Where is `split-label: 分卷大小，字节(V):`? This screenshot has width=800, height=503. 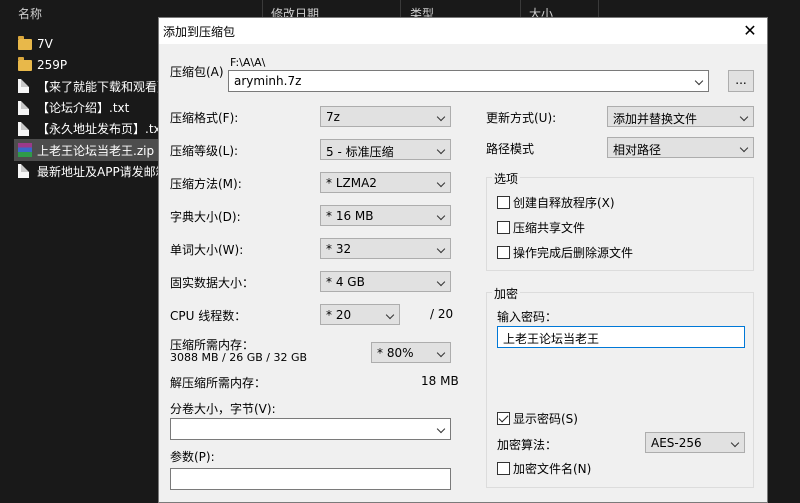 split-label: 分卷大小，字节(V): is located at coordinates (223, 409).